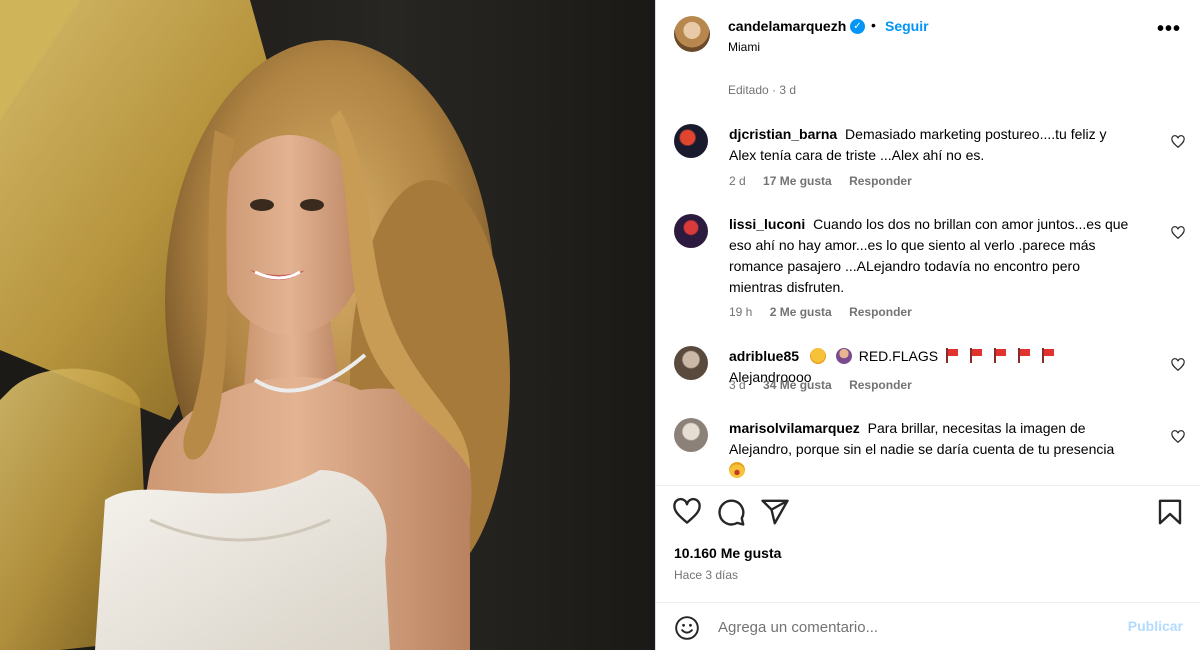  I want to click on post-location: Miami, so click(744, 47).